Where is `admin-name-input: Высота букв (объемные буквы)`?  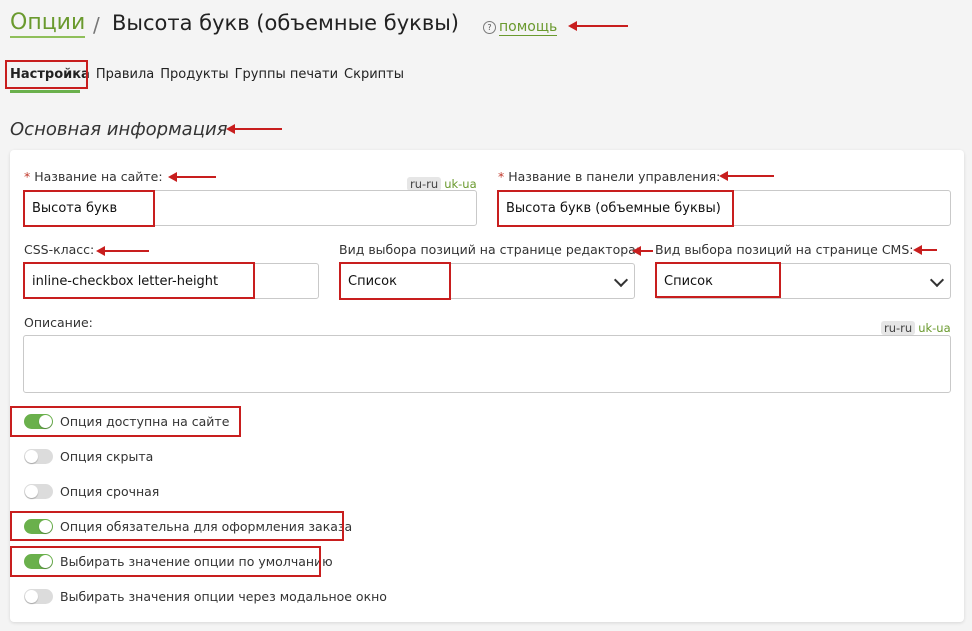
admin-name-input: Высота букв (объемные буквы) is located at coordinates (724, 208).